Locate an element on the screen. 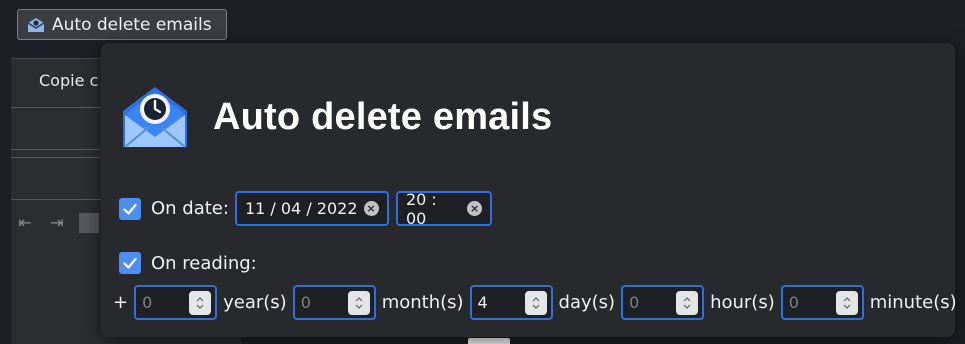 This screenshot has width=965, height=344. hours-stepper: 0 is located at coordinates (663, 302).